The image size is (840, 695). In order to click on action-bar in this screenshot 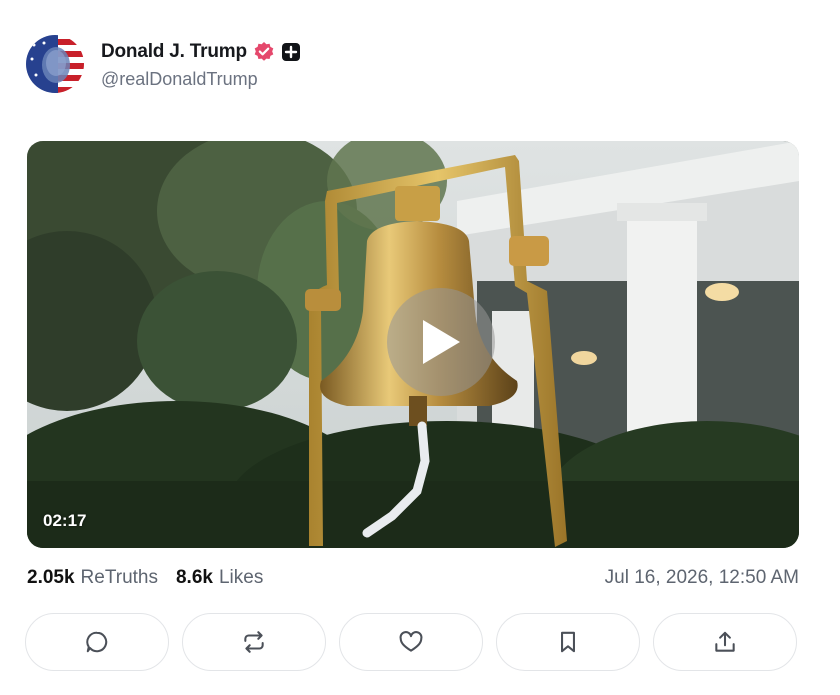, I will do `click(411, 642)`.